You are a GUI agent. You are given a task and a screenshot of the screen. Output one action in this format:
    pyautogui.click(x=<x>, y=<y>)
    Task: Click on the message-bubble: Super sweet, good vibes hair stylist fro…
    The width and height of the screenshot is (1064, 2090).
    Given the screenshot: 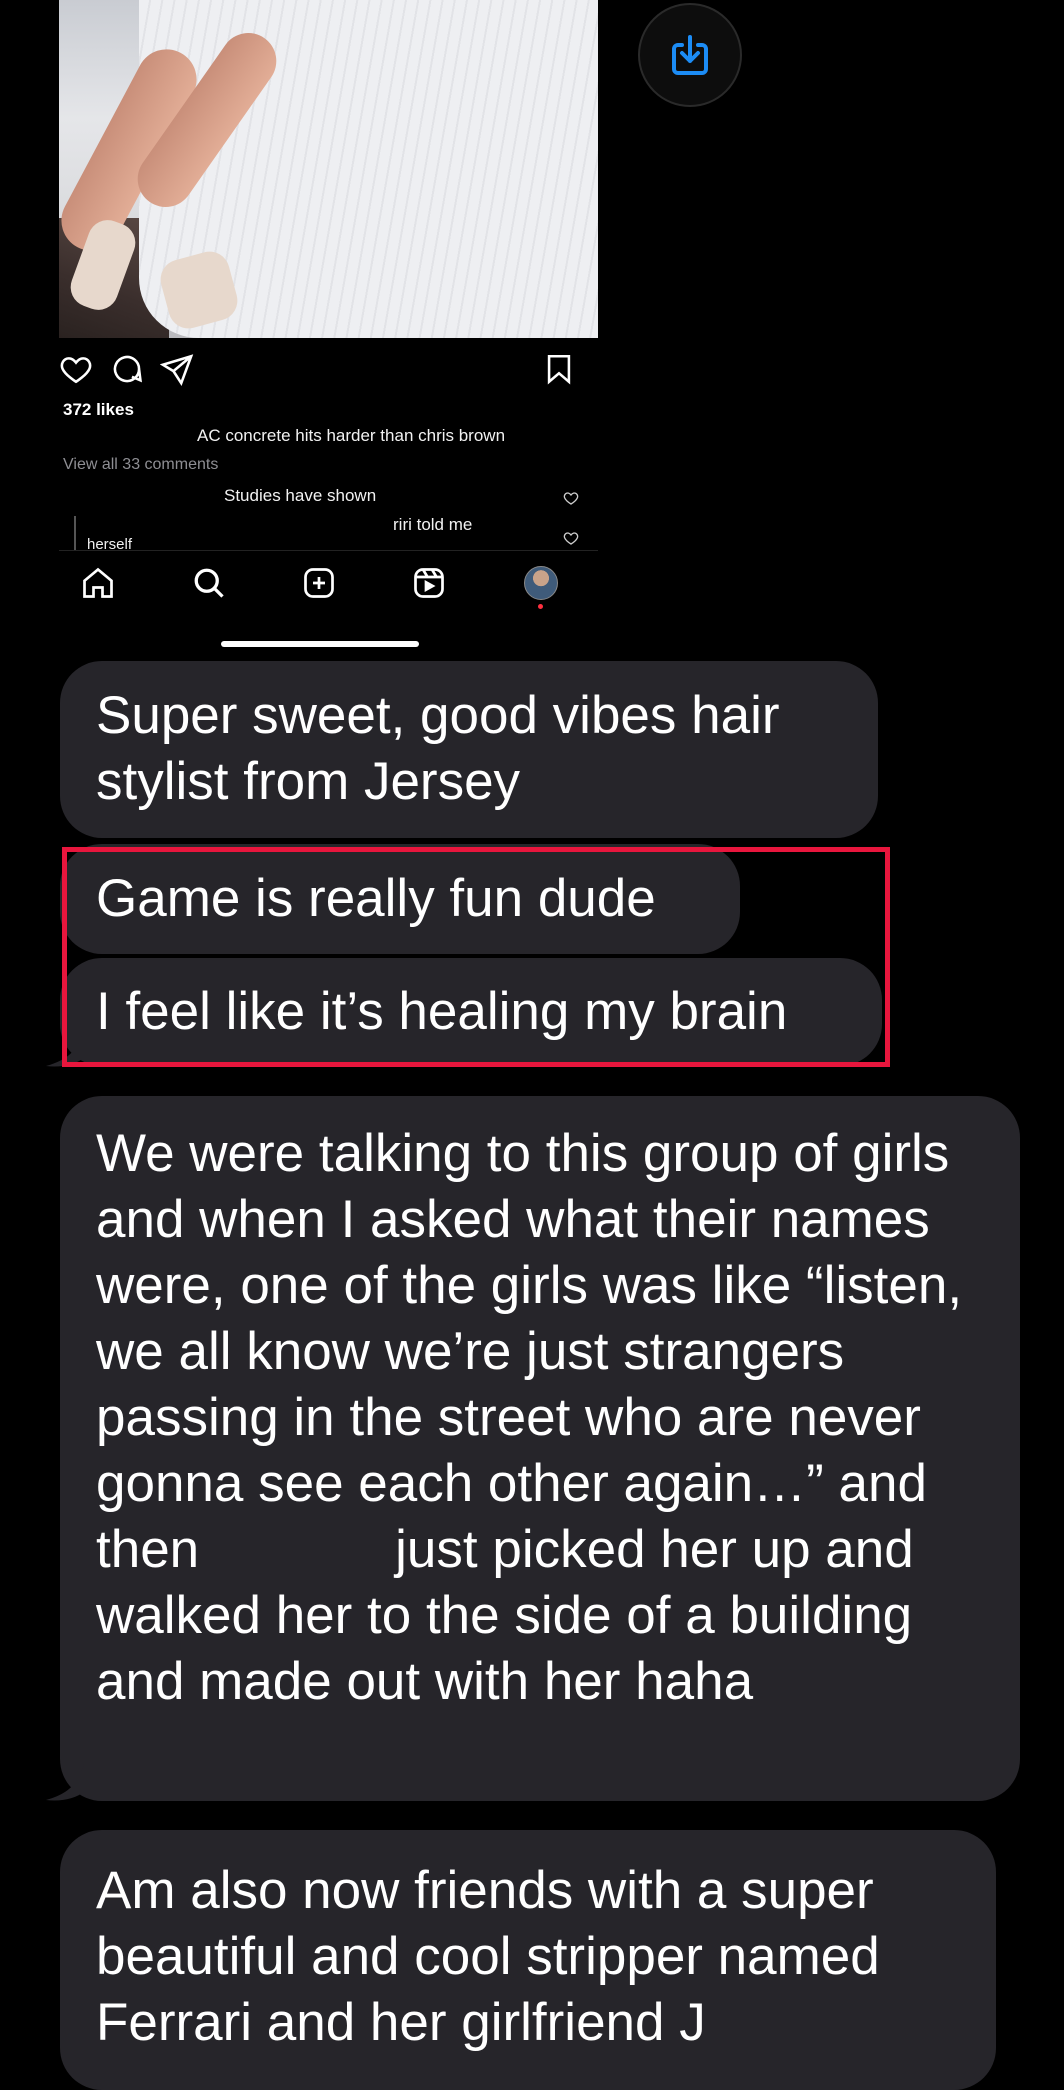 What is the action you would take?
    pyautogui.click(x=469, y=749)
    